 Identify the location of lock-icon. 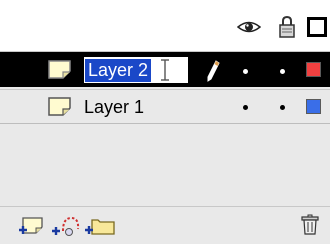
(287, 27).